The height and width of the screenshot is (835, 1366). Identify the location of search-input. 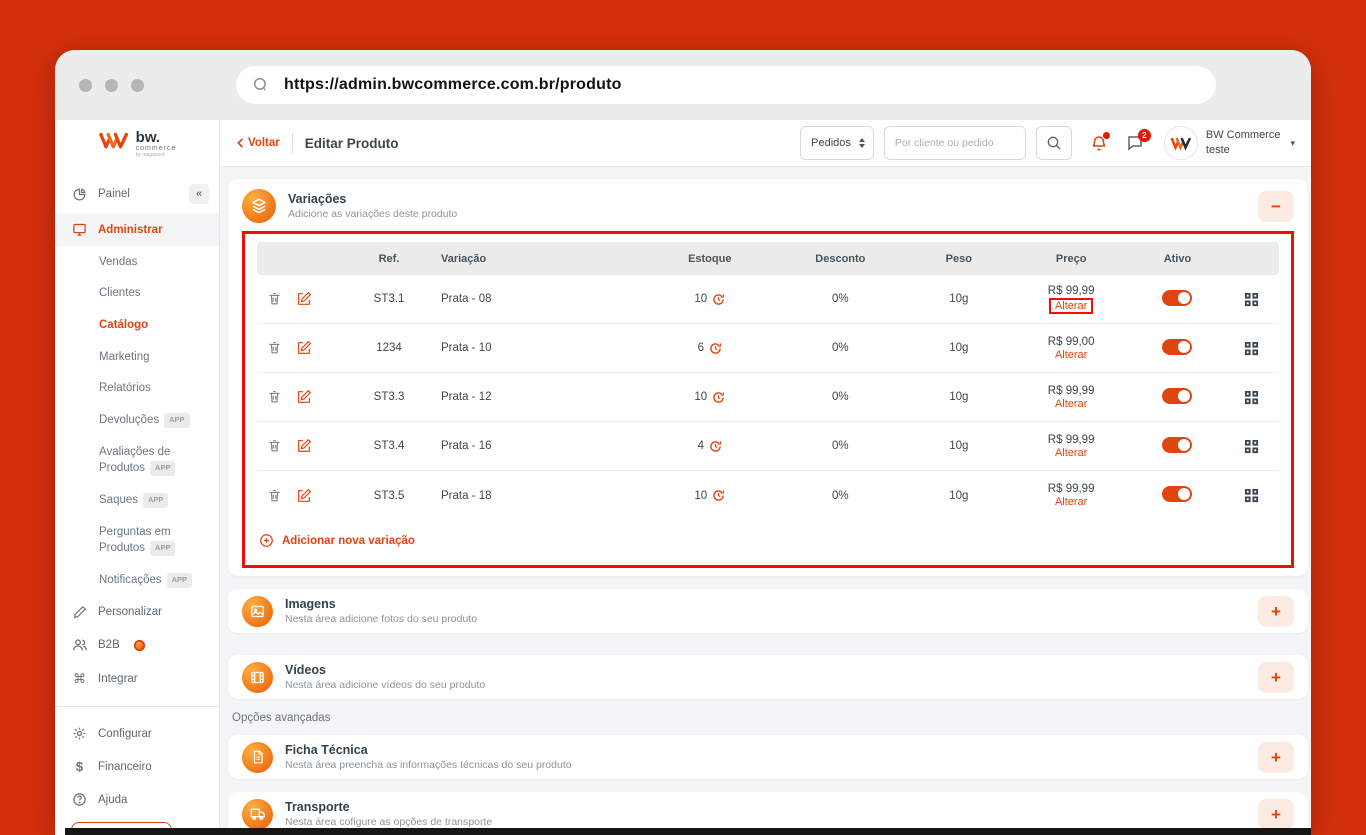
(954, 143).